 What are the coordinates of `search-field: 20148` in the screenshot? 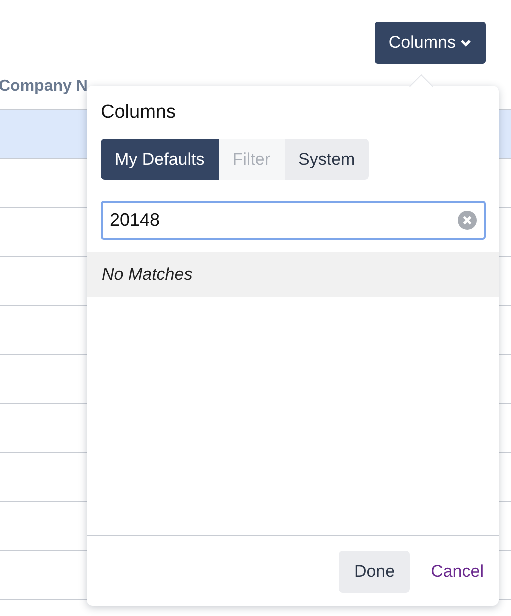 It's located at (293, 220).